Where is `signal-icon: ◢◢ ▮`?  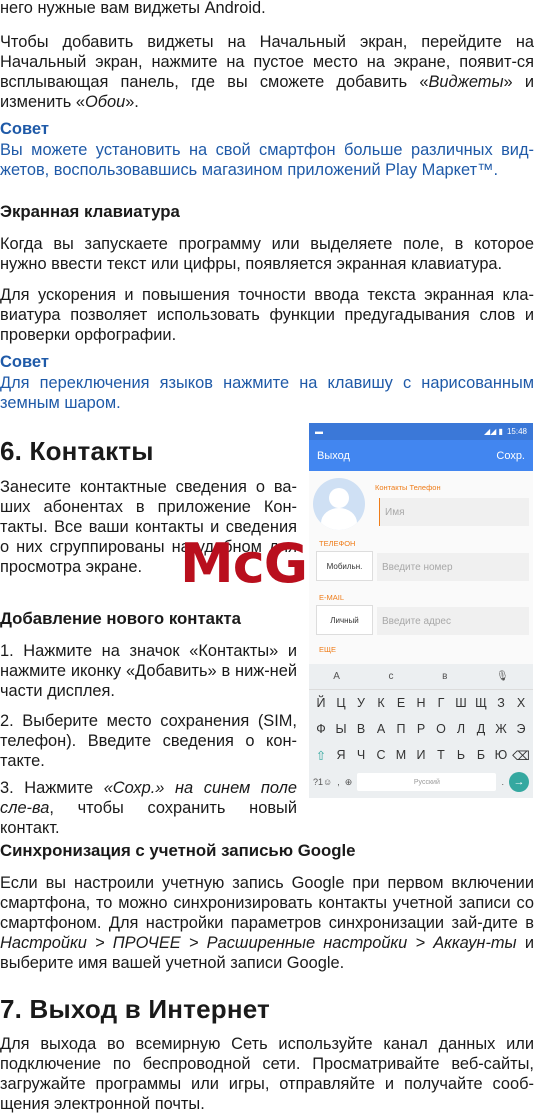
signal-icon: ◢◢ ▮ is located at coordinates (493, 431).